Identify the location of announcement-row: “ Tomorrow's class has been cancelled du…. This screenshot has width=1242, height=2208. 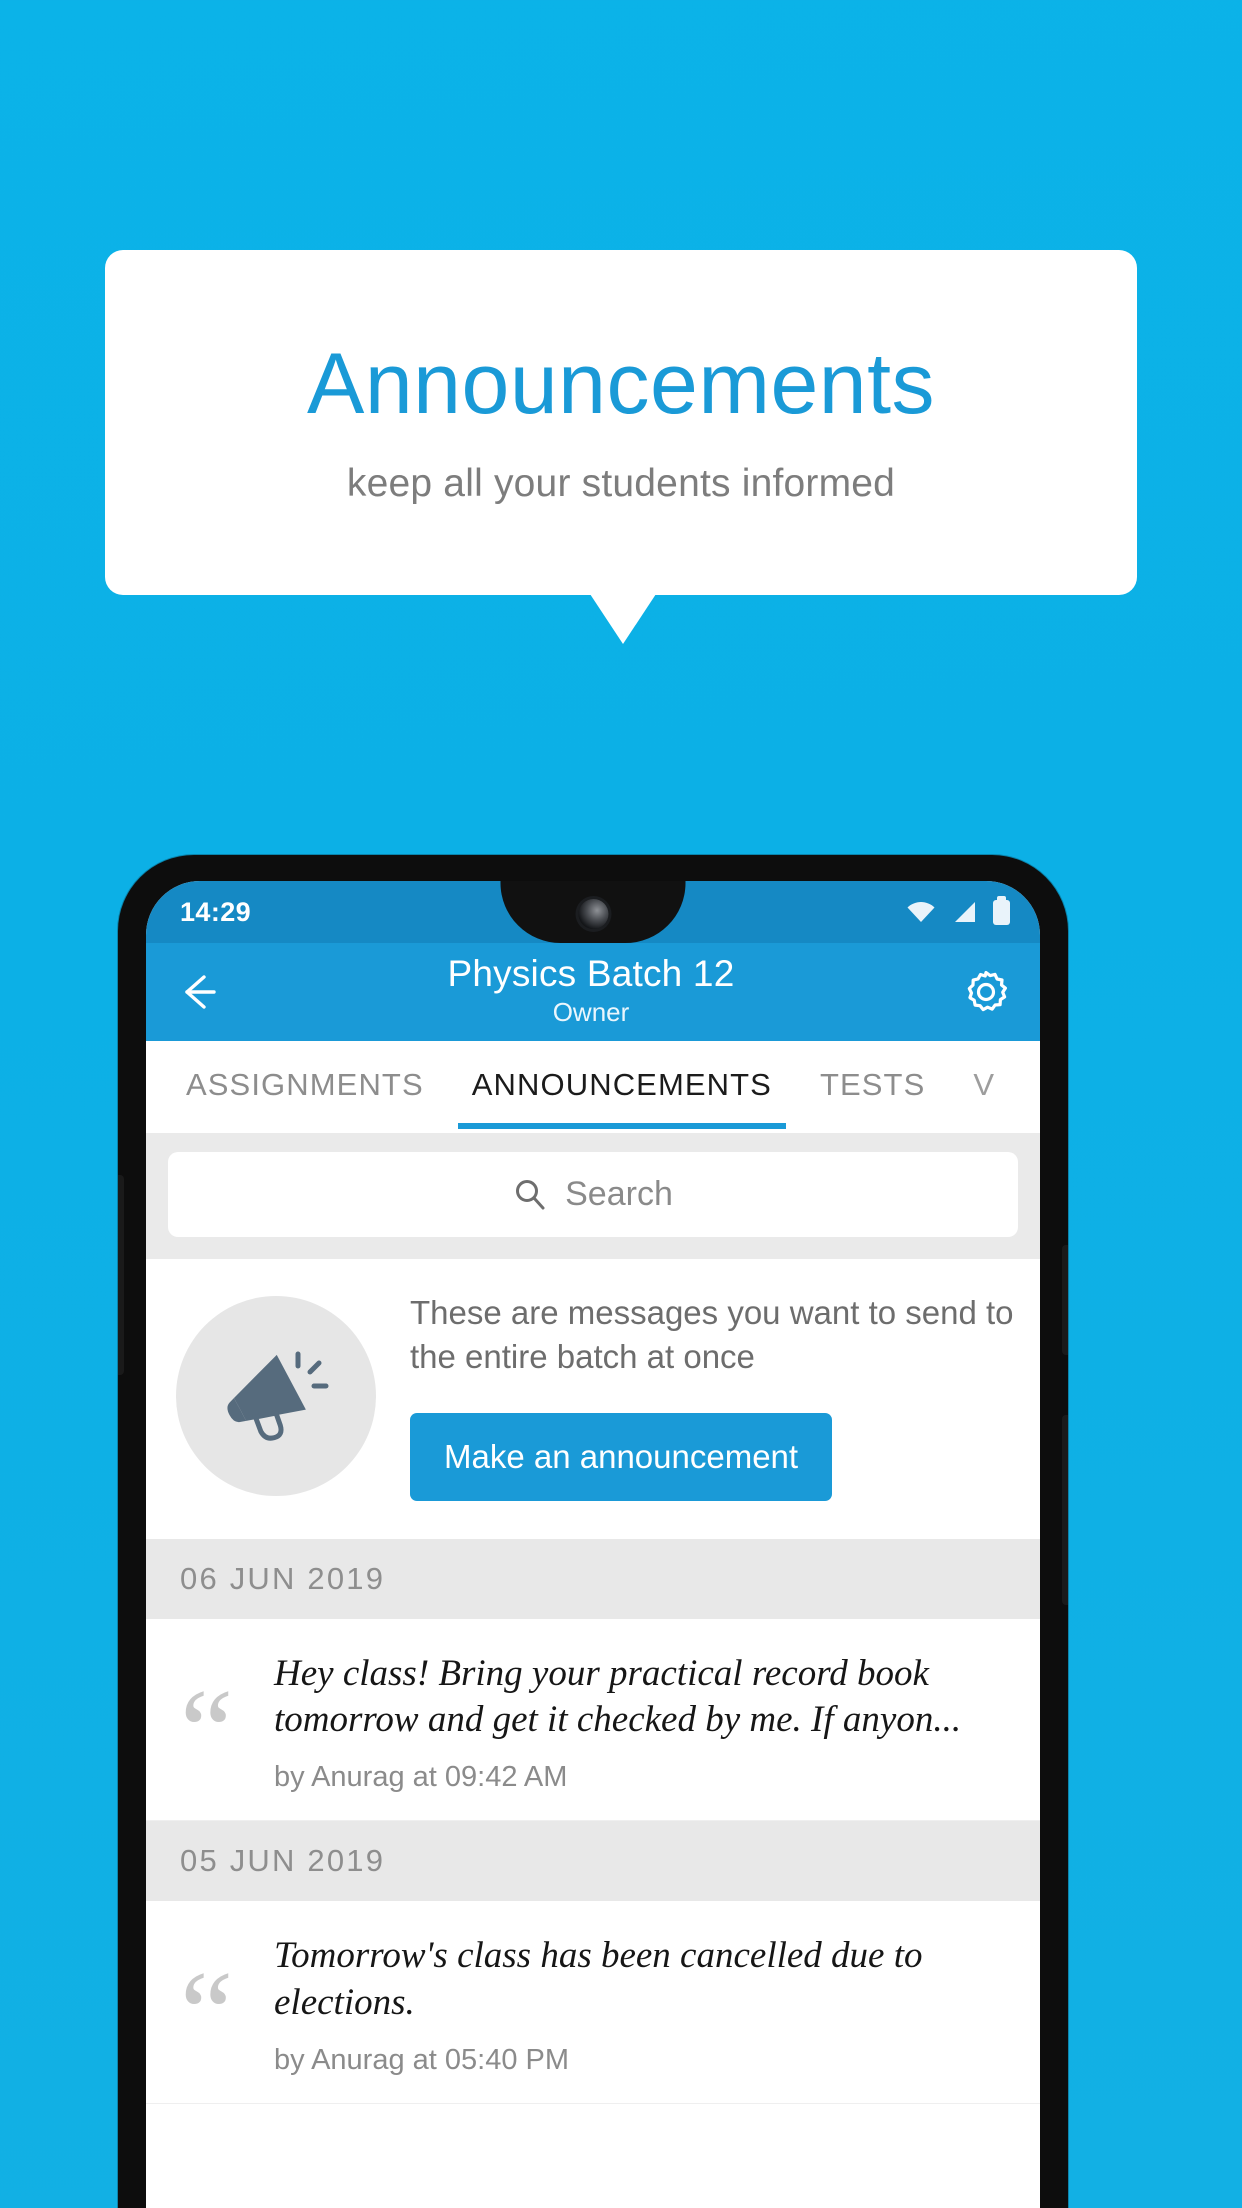
(593, 2002).